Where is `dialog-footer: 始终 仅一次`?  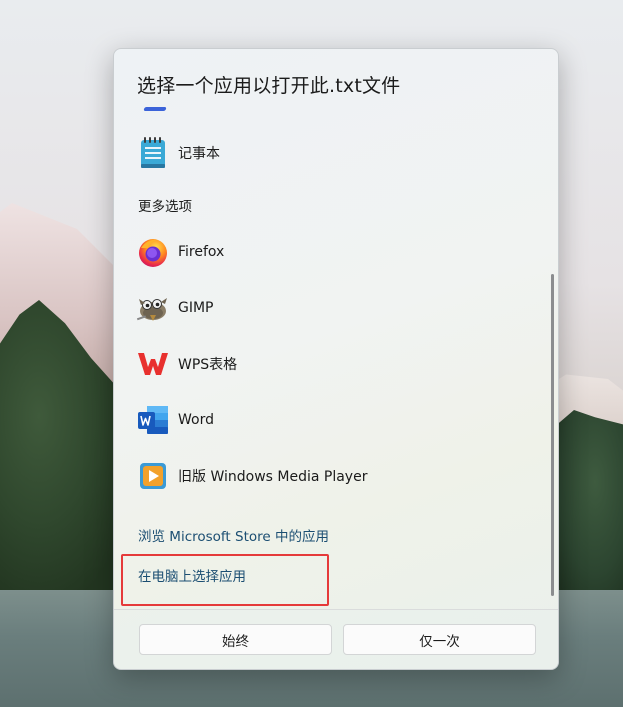
dialog-footer: 始终 仅一次 is located at coordinates (336, 639).